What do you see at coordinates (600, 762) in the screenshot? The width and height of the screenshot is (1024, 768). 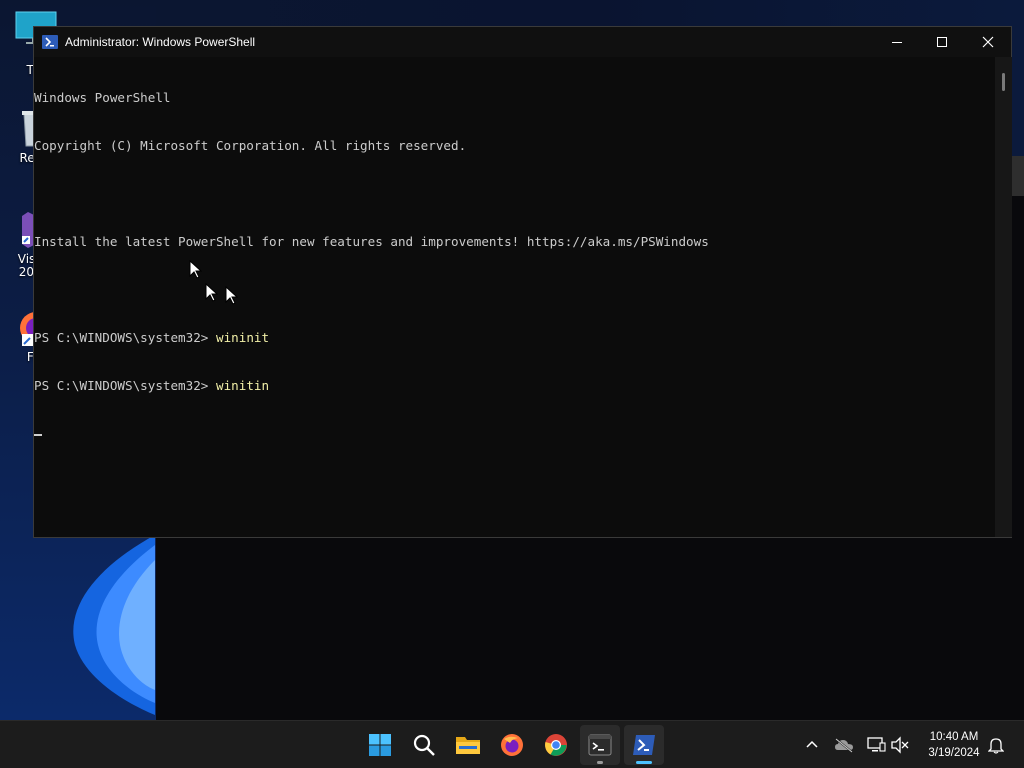 I see `running-indicator` at bounding box center [600, 762].